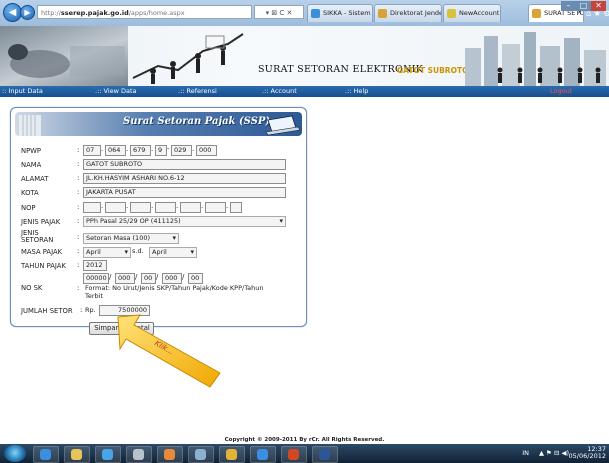 The width and height of the screenshot is (609, 463). Describe the element at coordinates (46, 454) in the screenshot. I see `taskbar-ie-icon` at that location.